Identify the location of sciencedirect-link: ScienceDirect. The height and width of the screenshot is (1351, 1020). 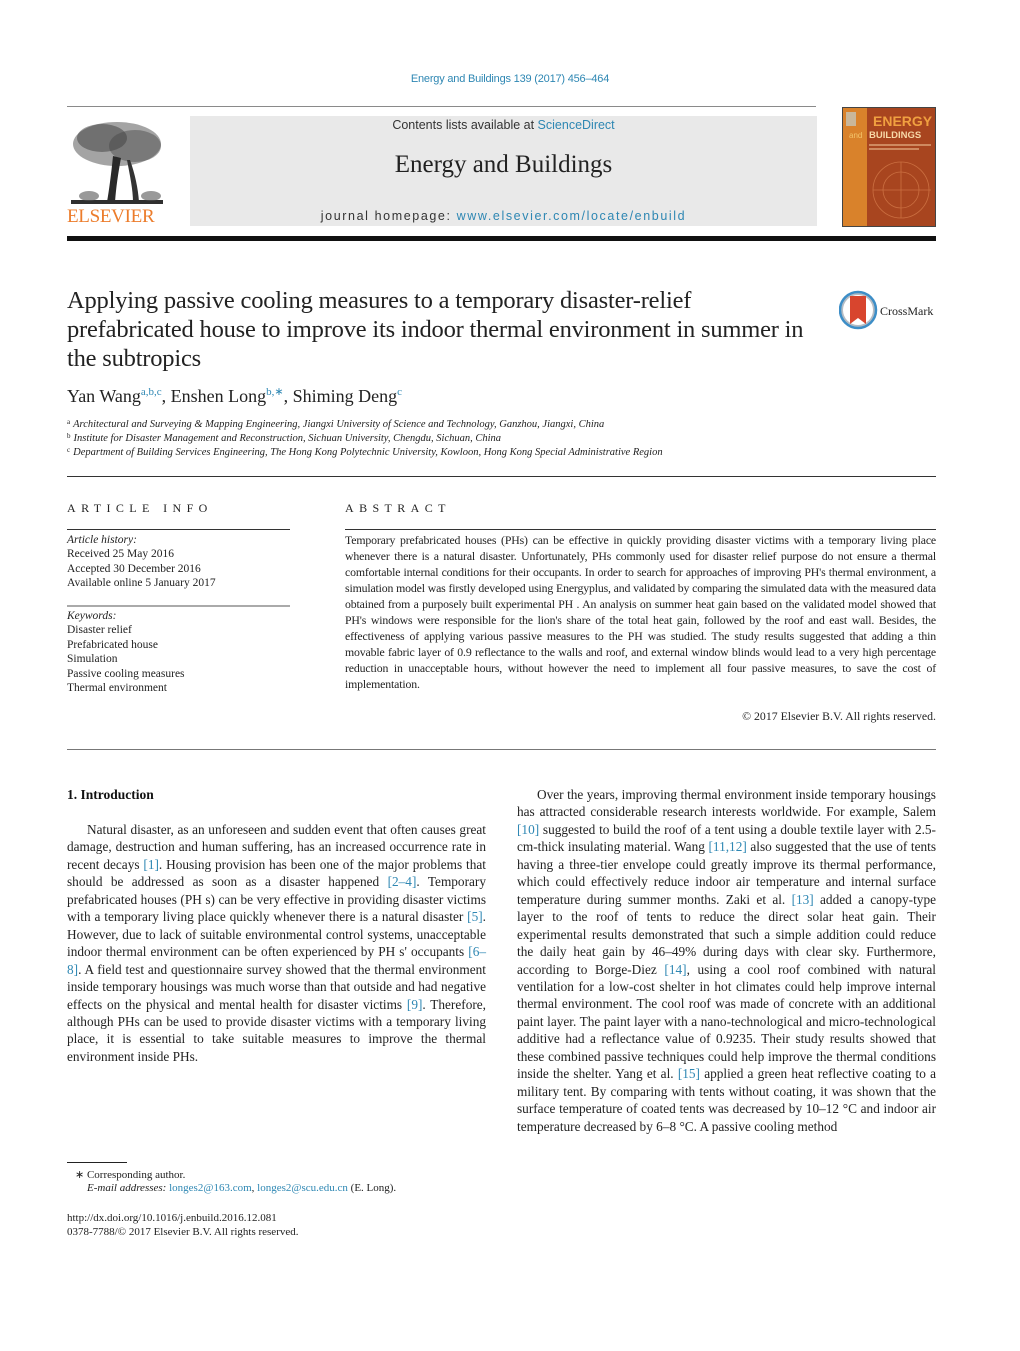
(576, 125).